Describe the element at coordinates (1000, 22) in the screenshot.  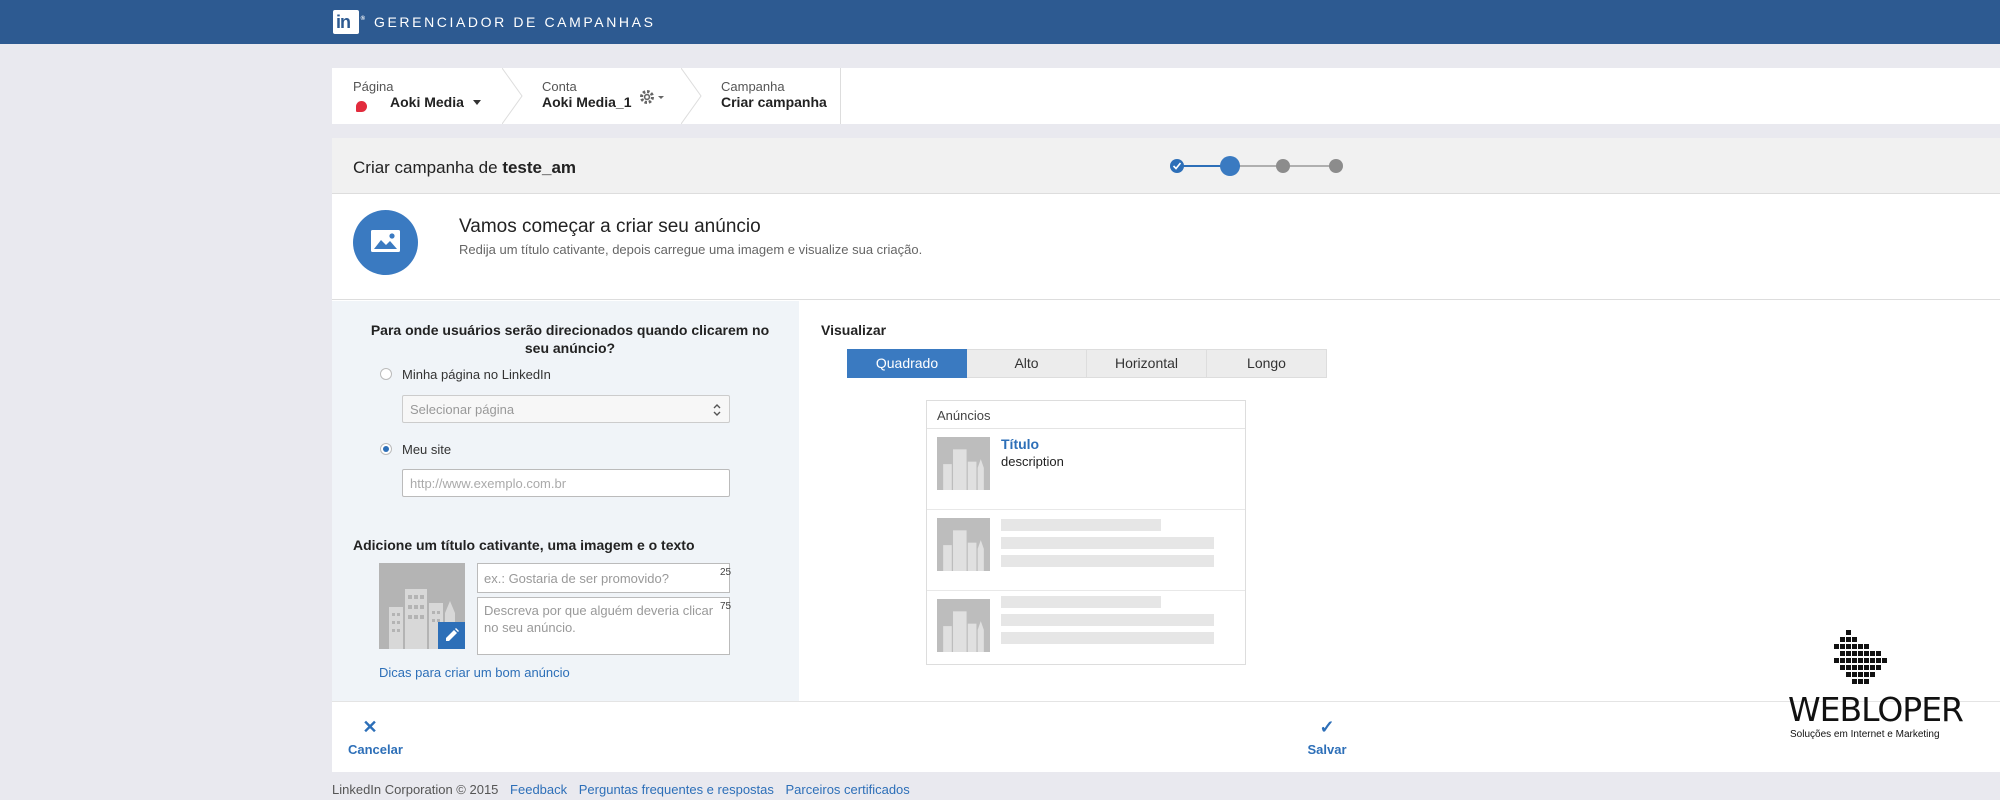
I see `top-bar: in ® GERENCIADOR DE CAMPANHAS` at that location.